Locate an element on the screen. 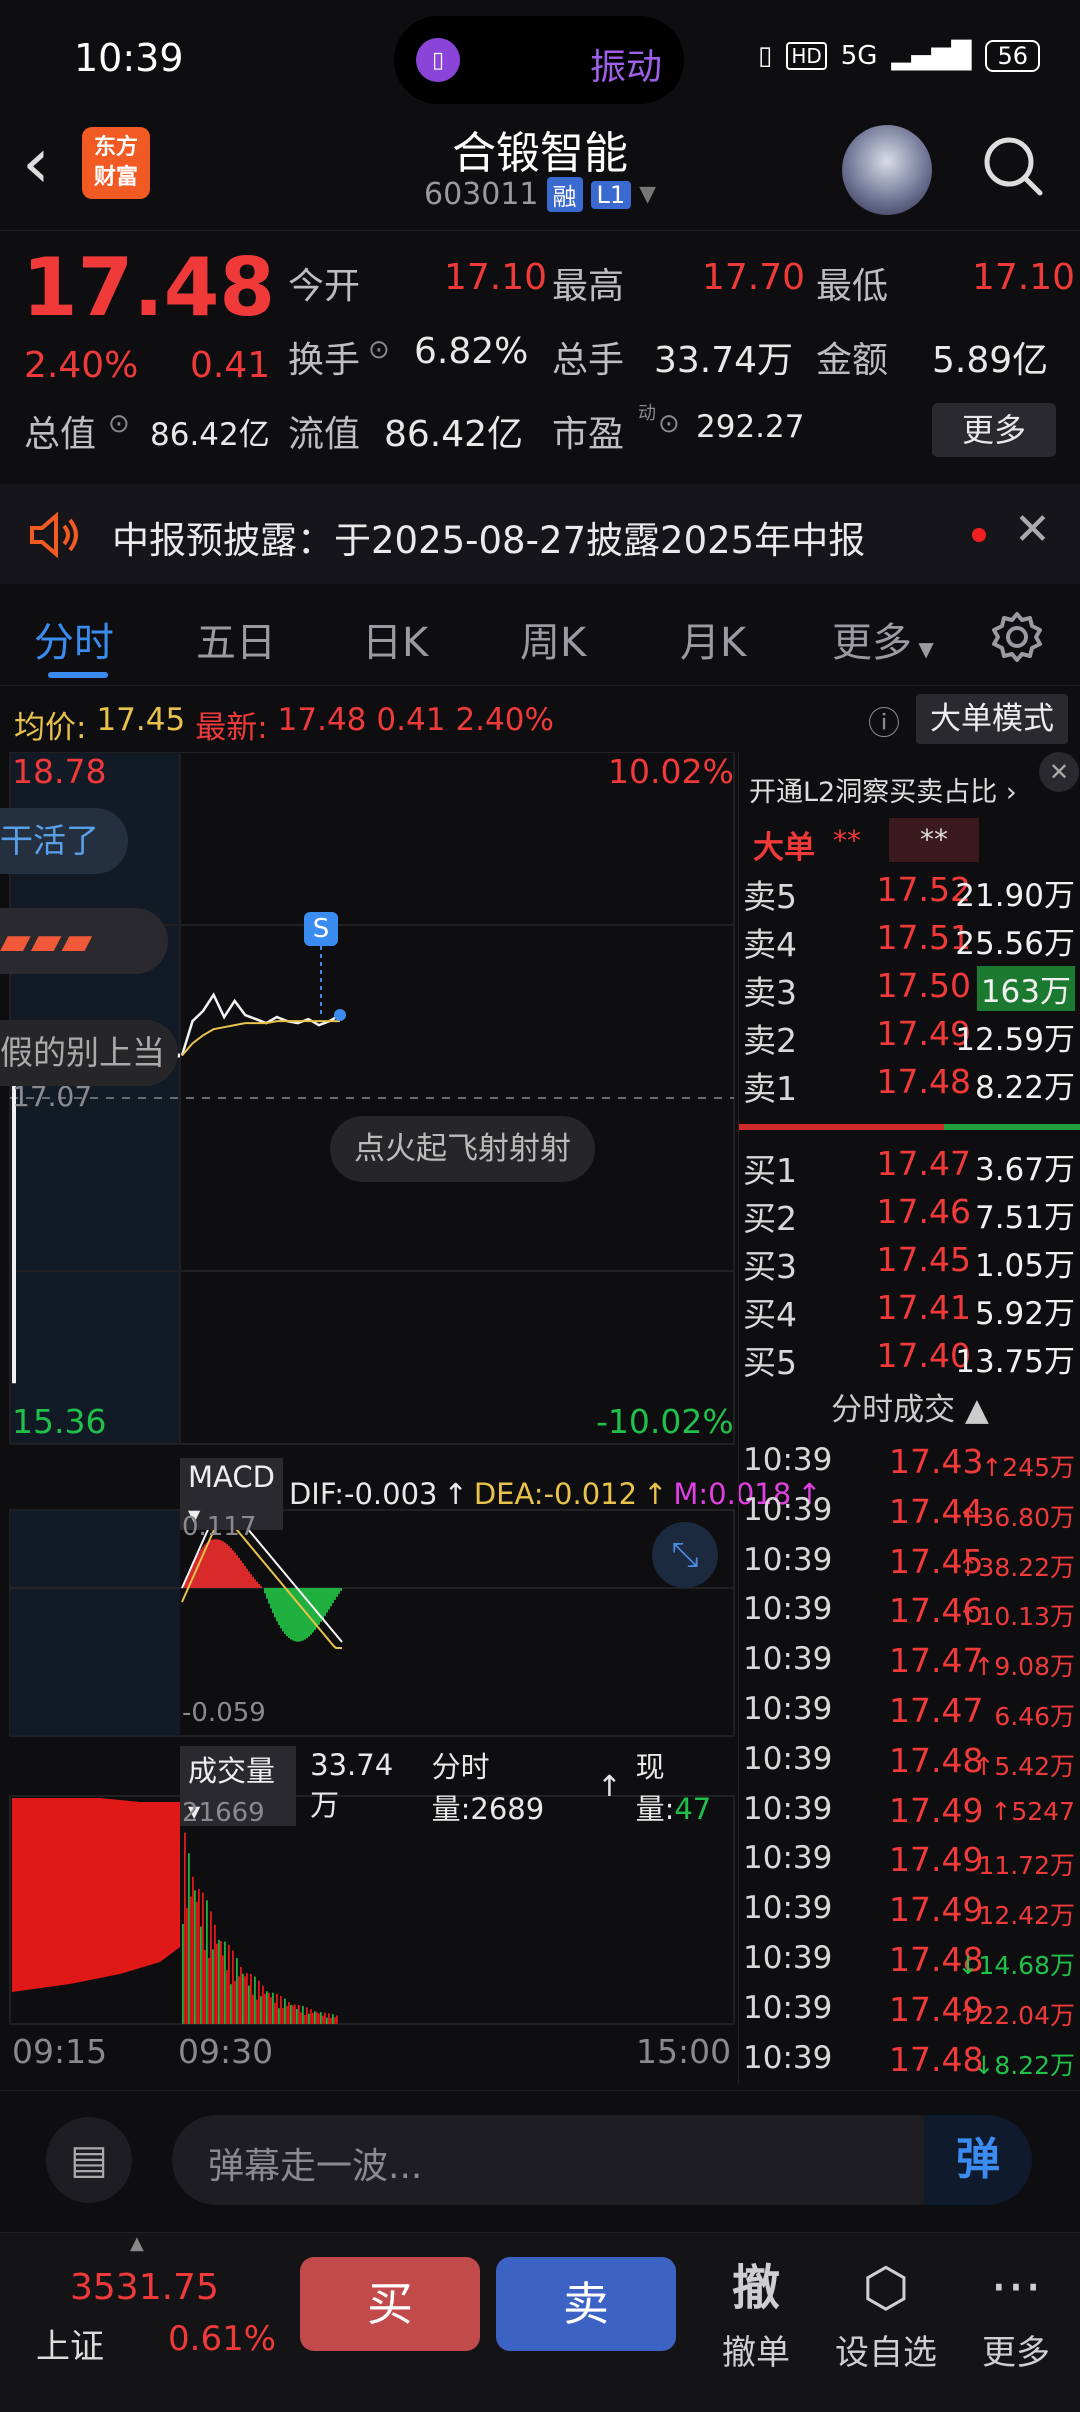 The height and width of the screenshot is (2412, 1080). trades-title: 分时成交 ▲ is located at coordinates (909, 1406).